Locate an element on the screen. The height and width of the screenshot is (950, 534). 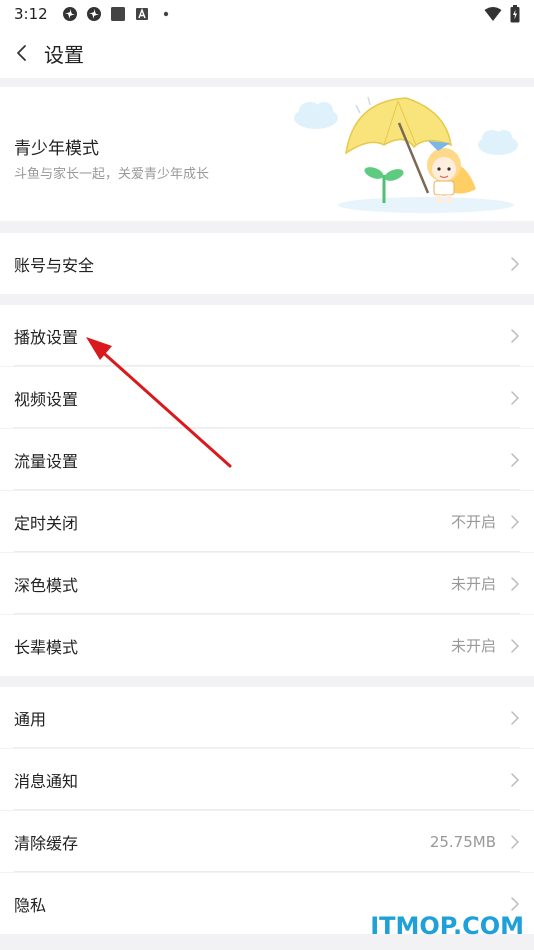
row-label: 定时关闭 is located at coordinates (46, 523).